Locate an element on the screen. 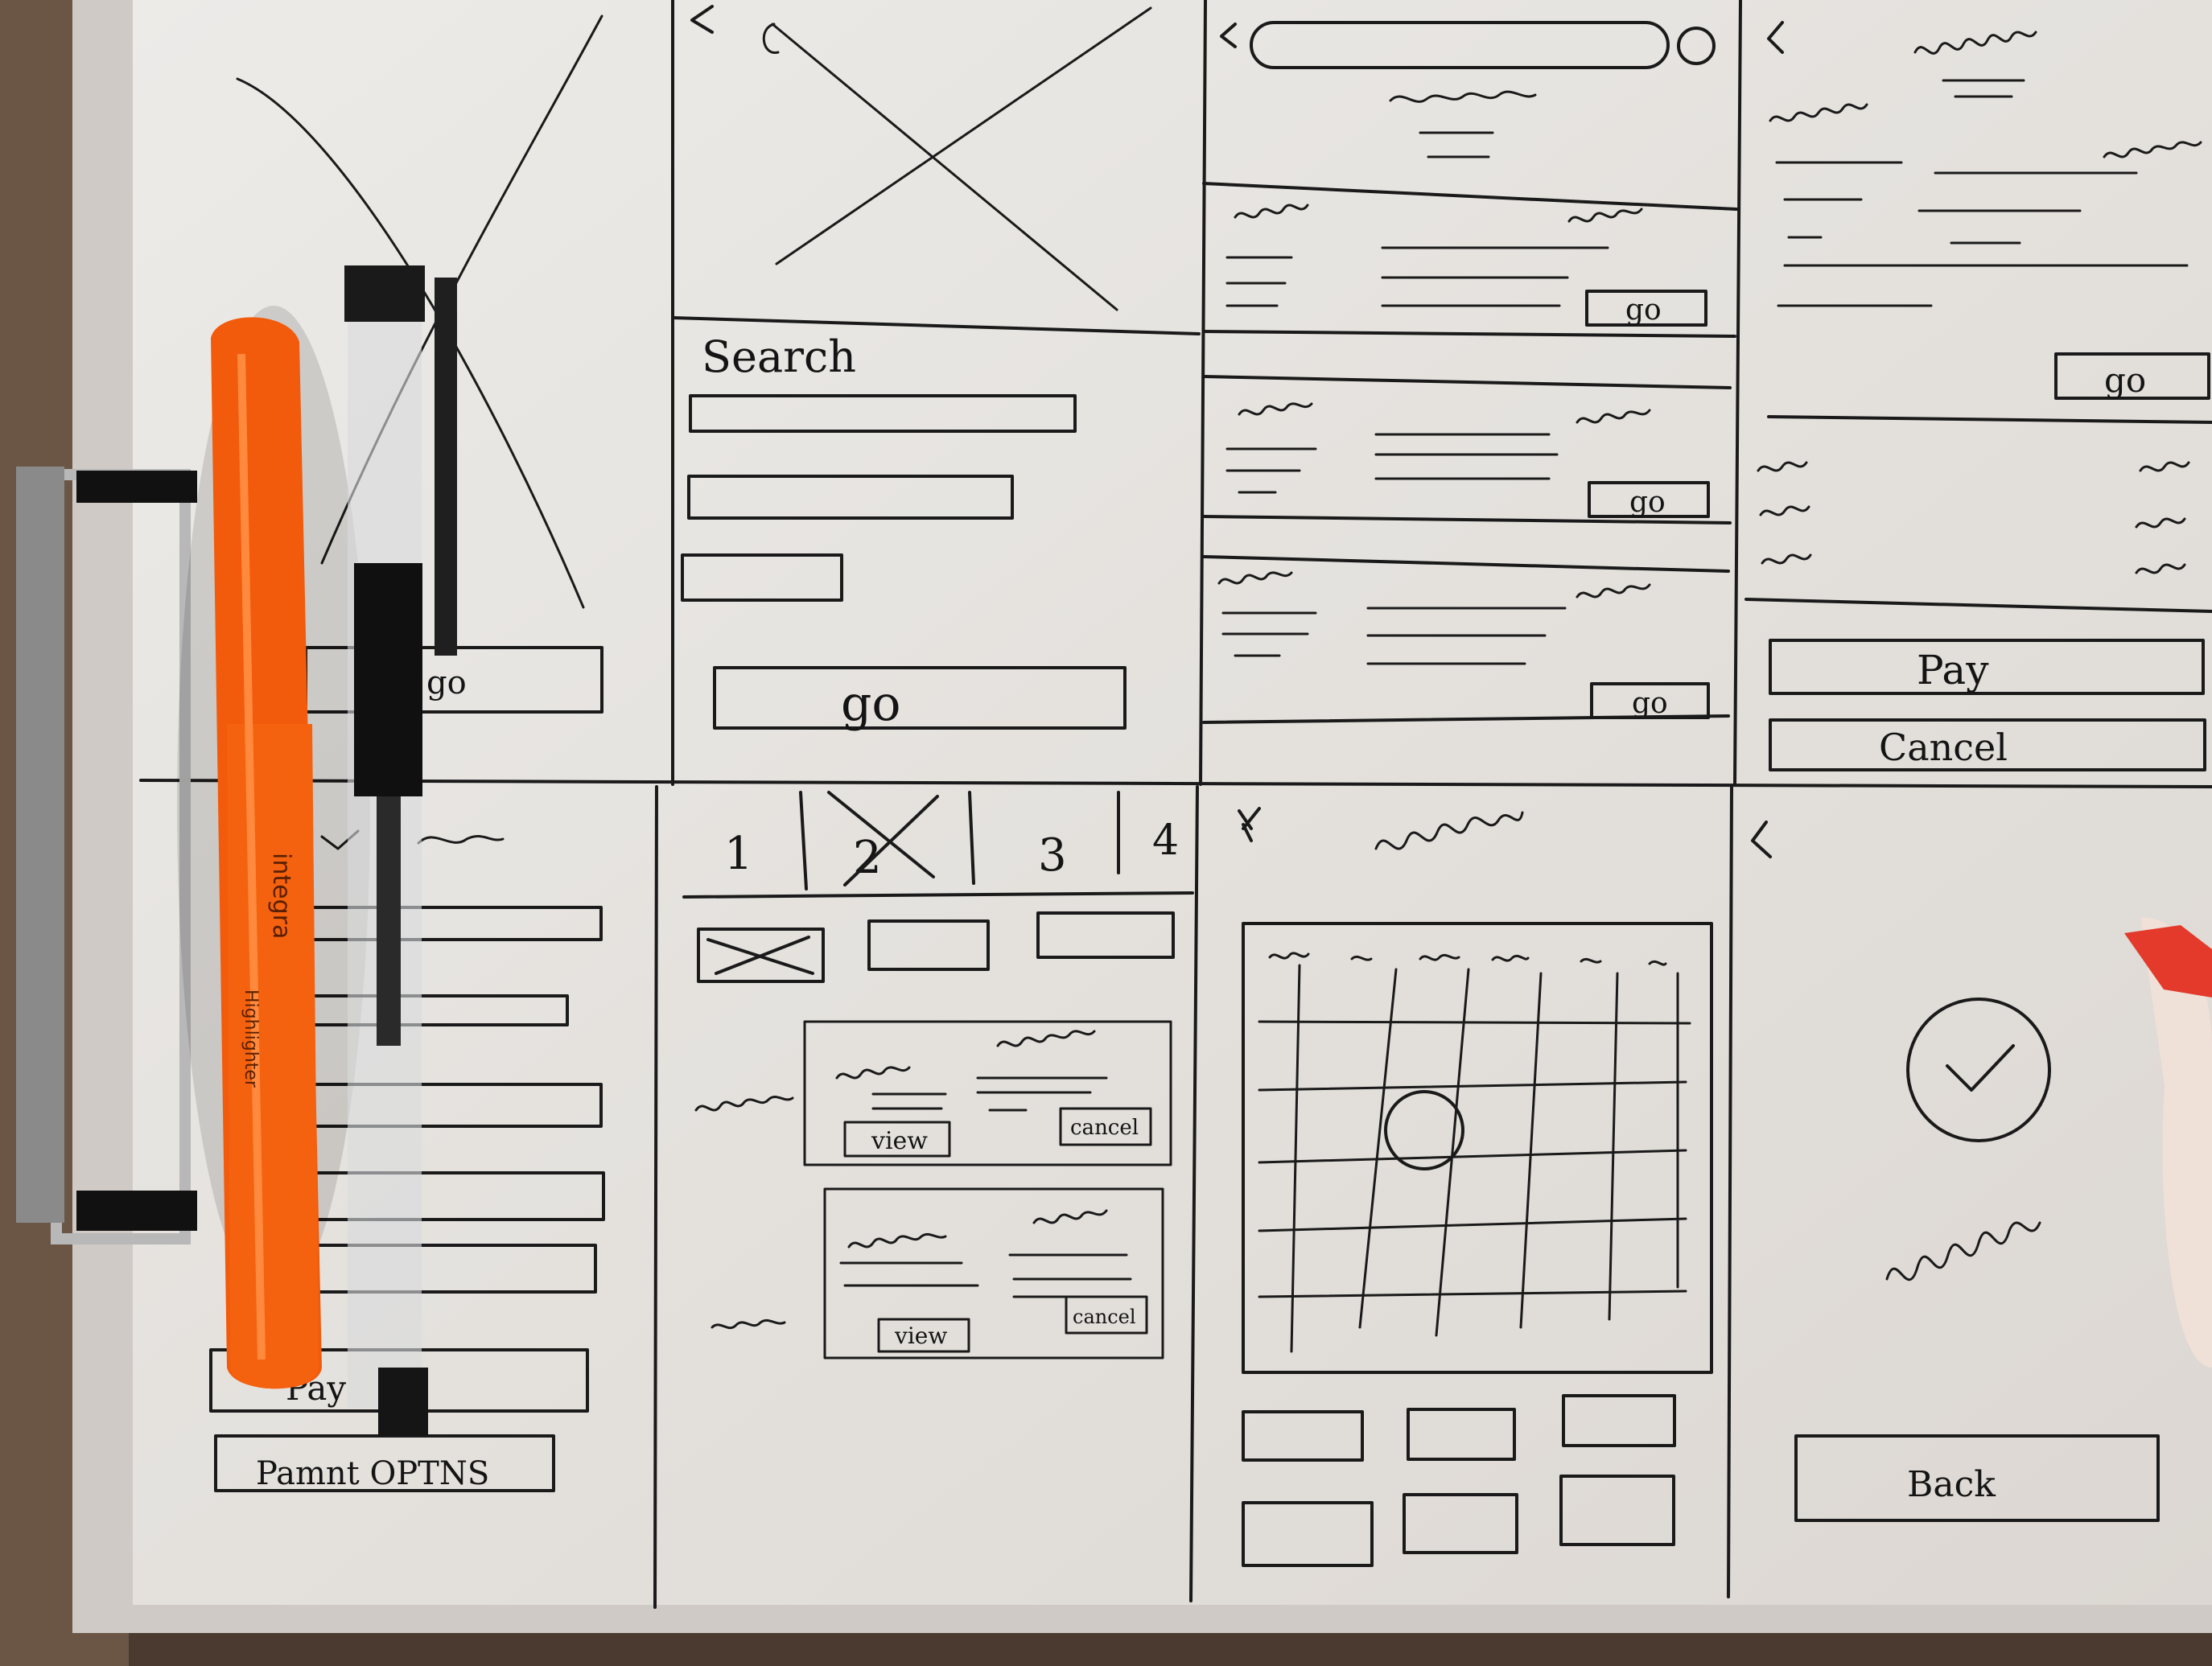 This screenshot has height=1666, width=2212. highlighter-caption: Highlighter is located at coordinates (251, 1038).